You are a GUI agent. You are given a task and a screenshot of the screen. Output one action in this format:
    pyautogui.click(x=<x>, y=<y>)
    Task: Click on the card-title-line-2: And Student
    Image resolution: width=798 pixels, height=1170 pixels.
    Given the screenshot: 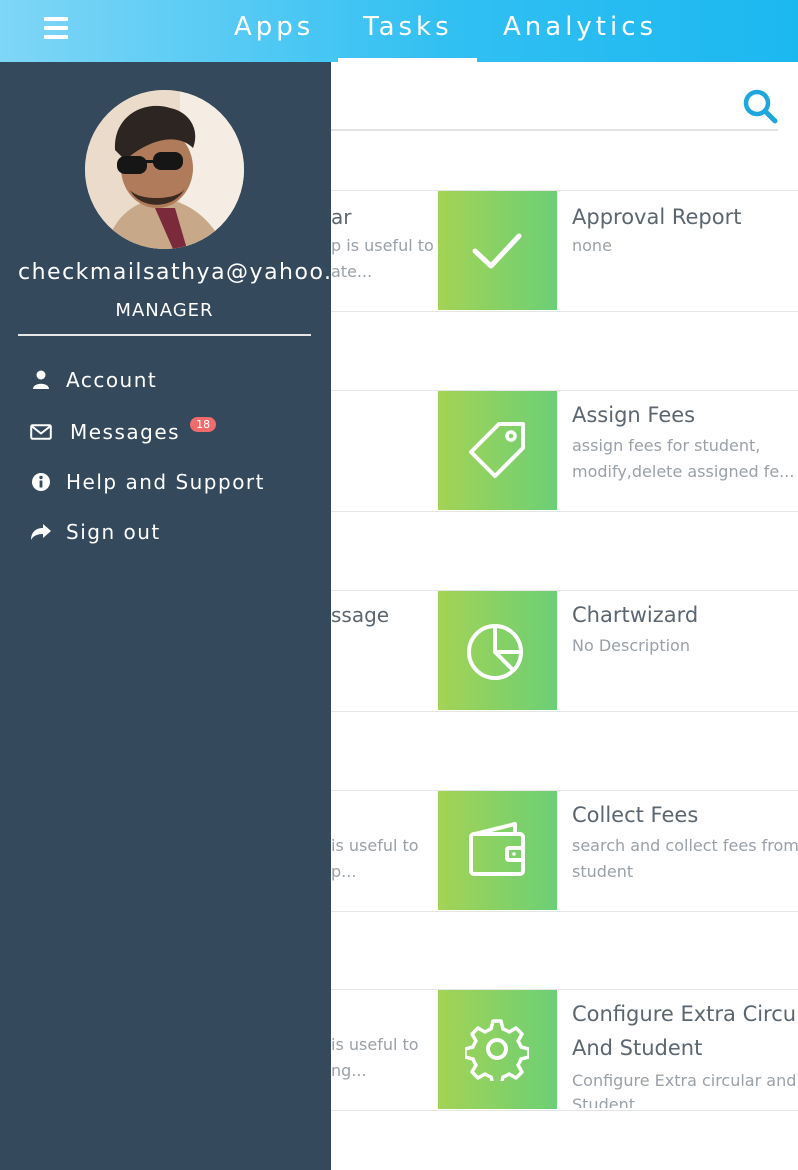 What is the action you would take?
    pyautogui.click(x=637, y=1048)
    